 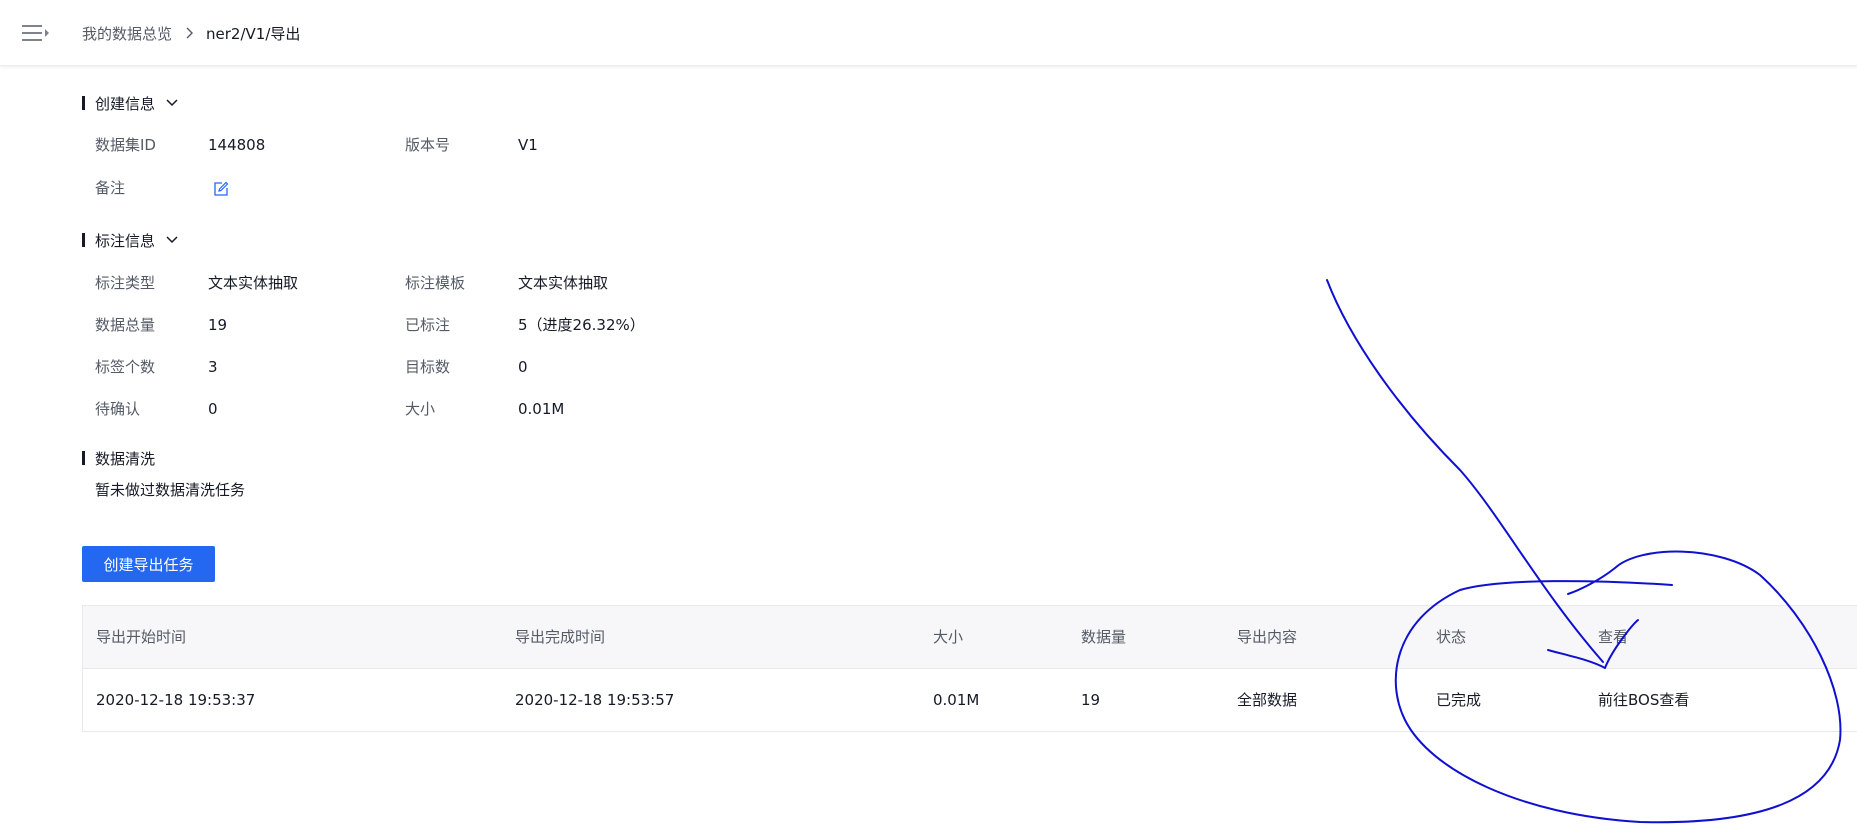 What do you see at coordinates (560, 637) in the screenshot?
I see `column-header-end-time: 导出完成时间` at bounding box center [560, 637].